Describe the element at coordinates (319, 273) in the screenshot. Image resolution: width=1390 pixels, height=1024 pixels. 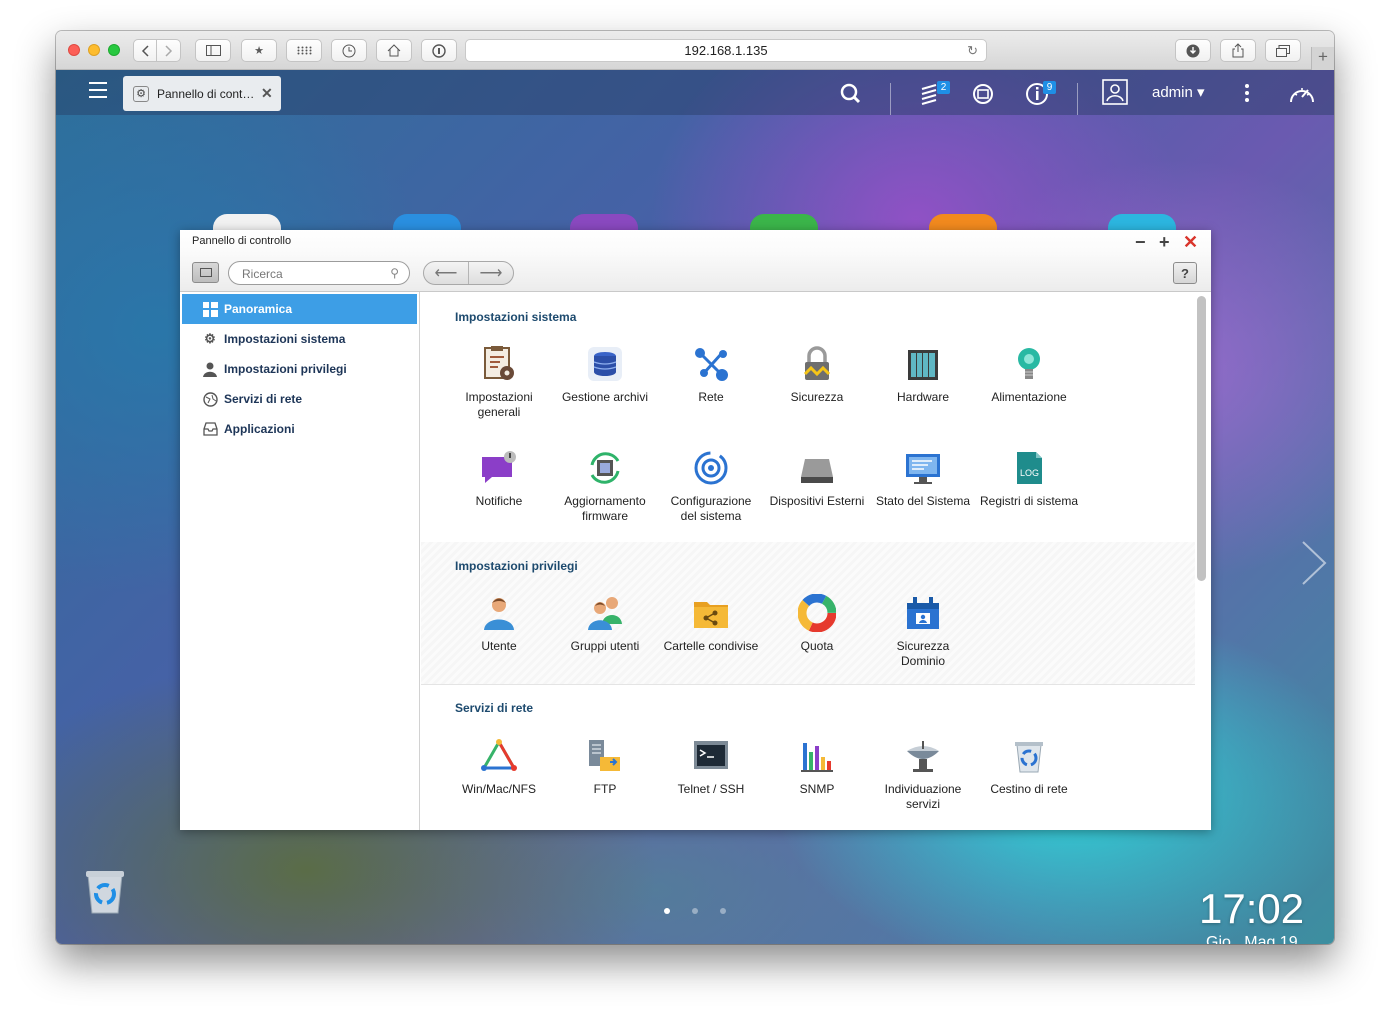
I see `search-input: Ricerca ⚲` at that location.